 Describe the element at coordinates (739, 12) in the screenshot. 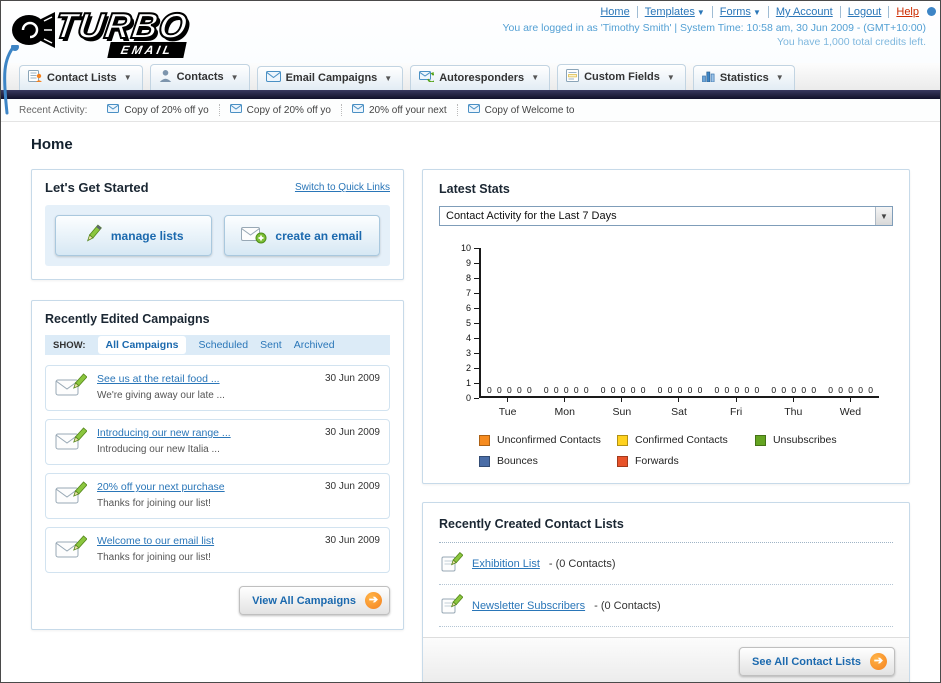

I see `header-link-forms: Forms ▼` at that location.